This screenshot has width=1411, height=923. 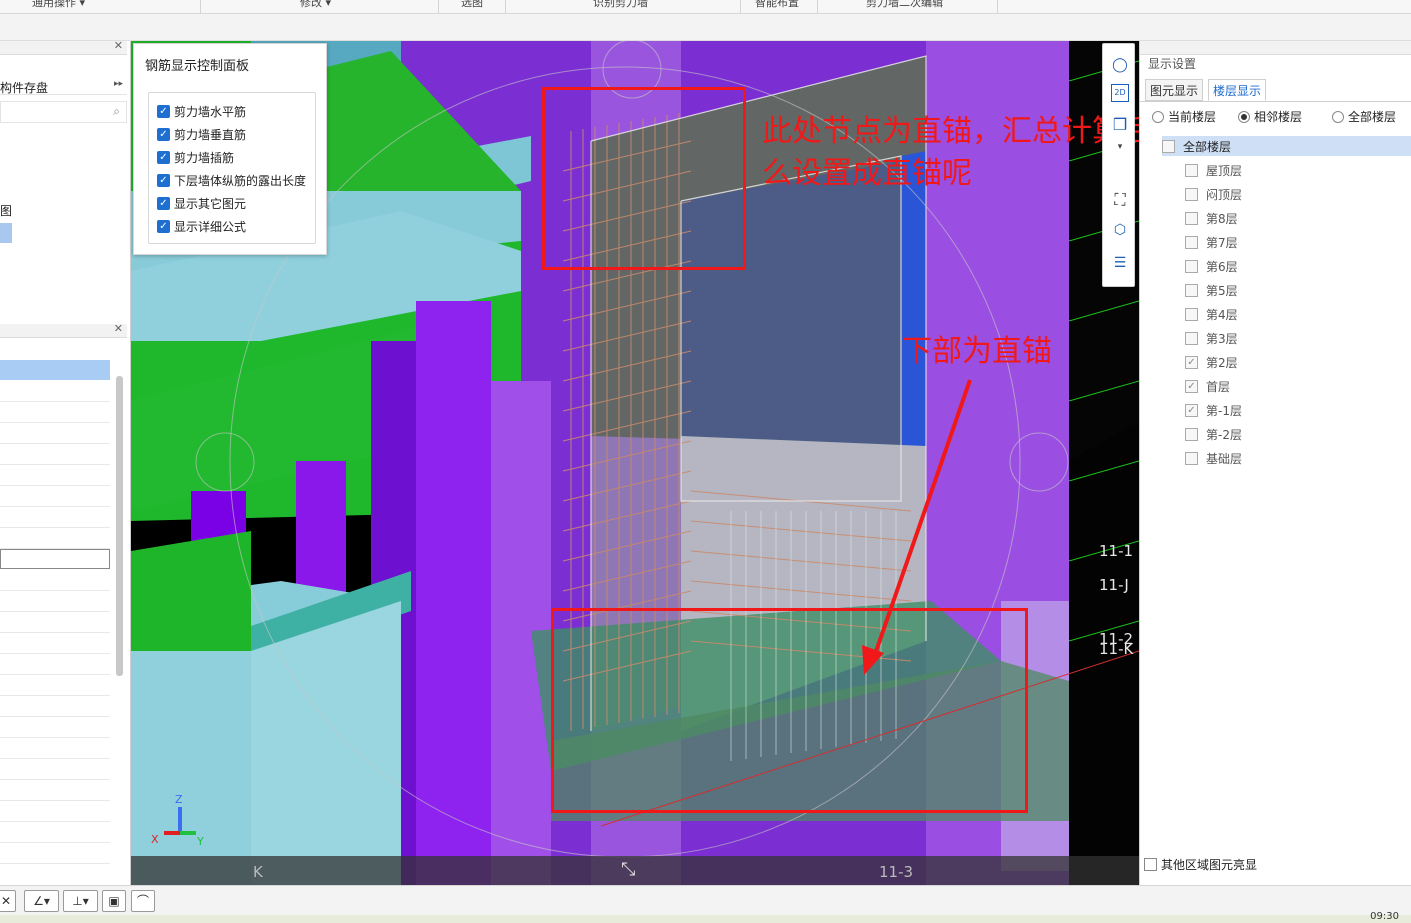 What do you see at coordinates (58, 5) in the screenshot?
I see `ribbon-group-general: 通用操作 ▾` at bounding box center [58, 5].